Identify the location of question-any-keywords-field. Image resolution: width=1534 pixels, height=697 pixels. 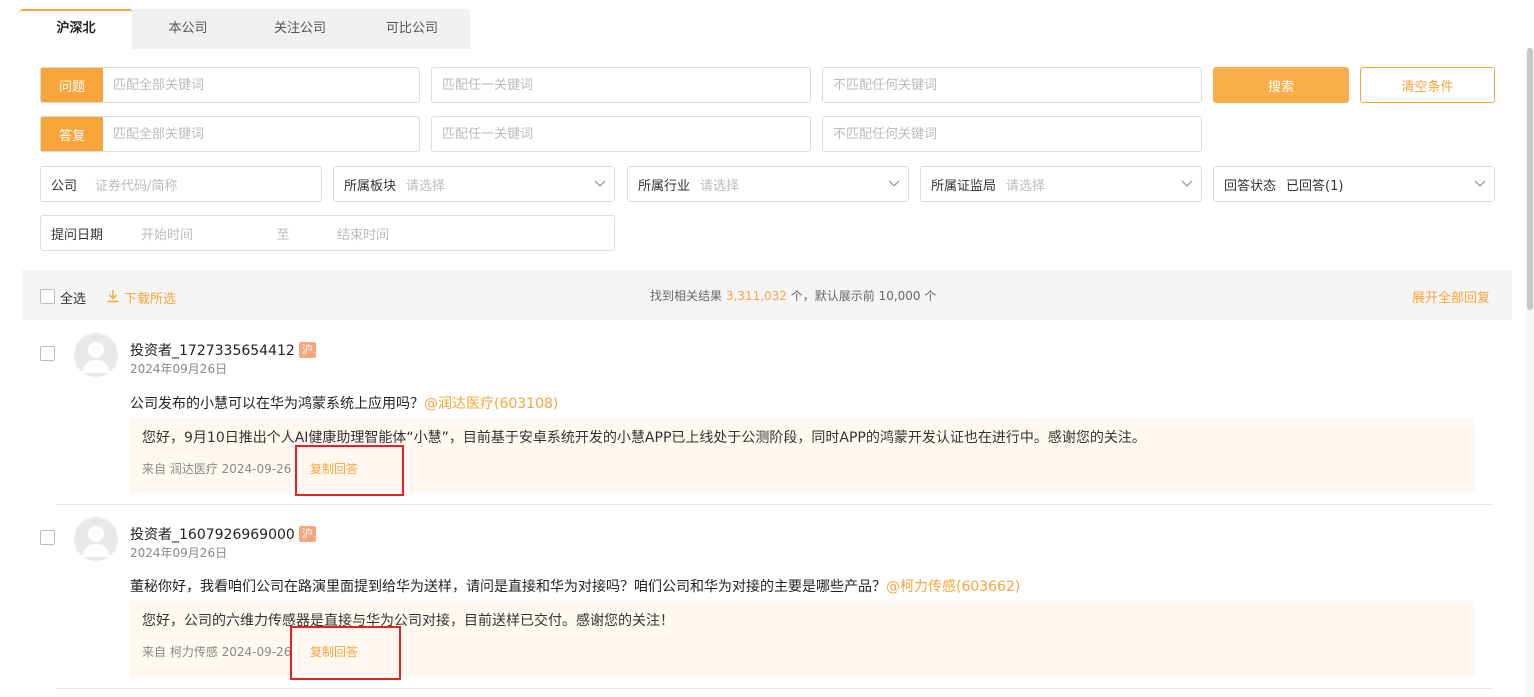
(621, 85).